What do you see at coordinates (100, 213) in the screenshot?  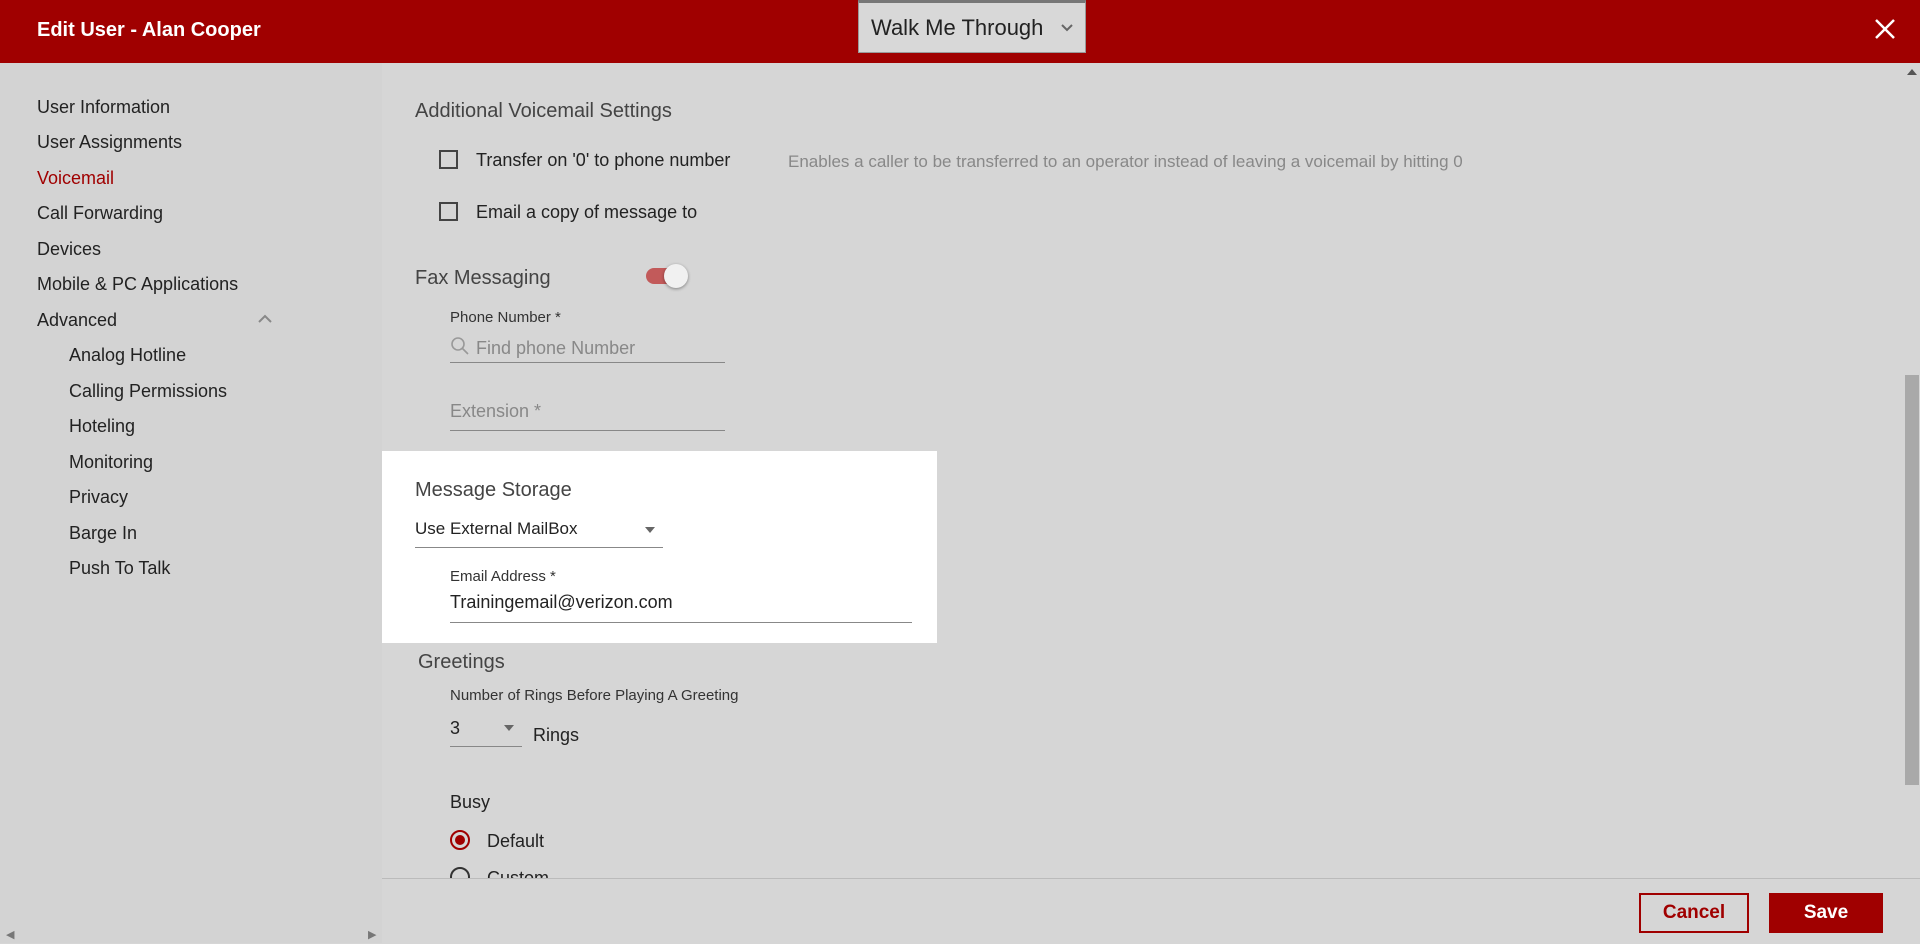 I see `sidebar-item-call-forwarding: Call Forwarding` at bounding box center [100, 213].